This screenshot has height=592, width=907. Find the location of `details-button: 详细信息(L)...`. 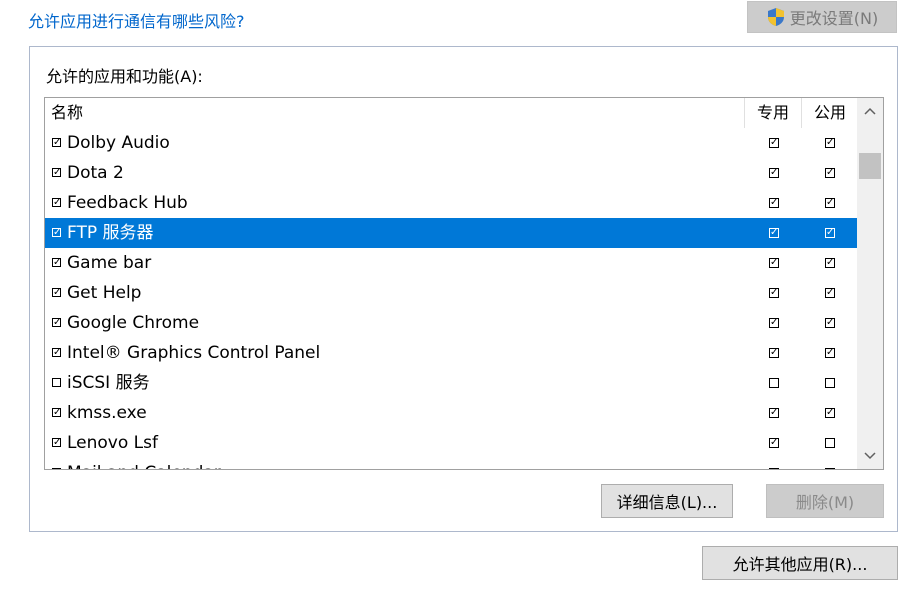

details-button: 详细信息(L)... is located at coordinates (667, 501).